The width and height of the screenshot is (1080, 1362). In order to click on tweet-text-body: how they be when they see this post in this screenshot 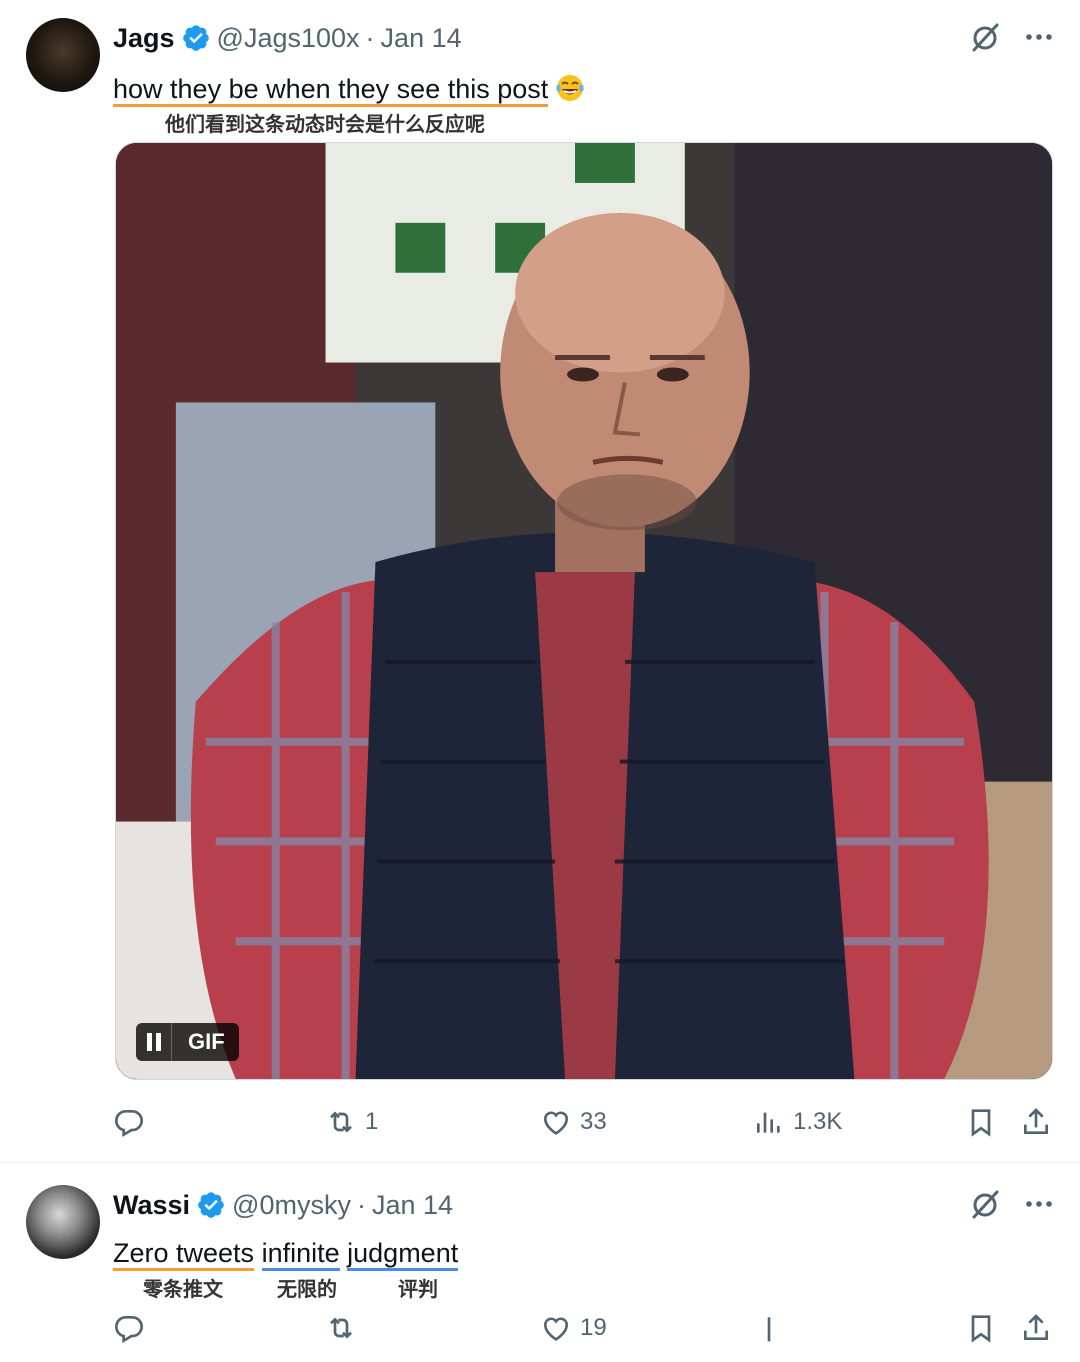, I will do `click(331, 90)`.